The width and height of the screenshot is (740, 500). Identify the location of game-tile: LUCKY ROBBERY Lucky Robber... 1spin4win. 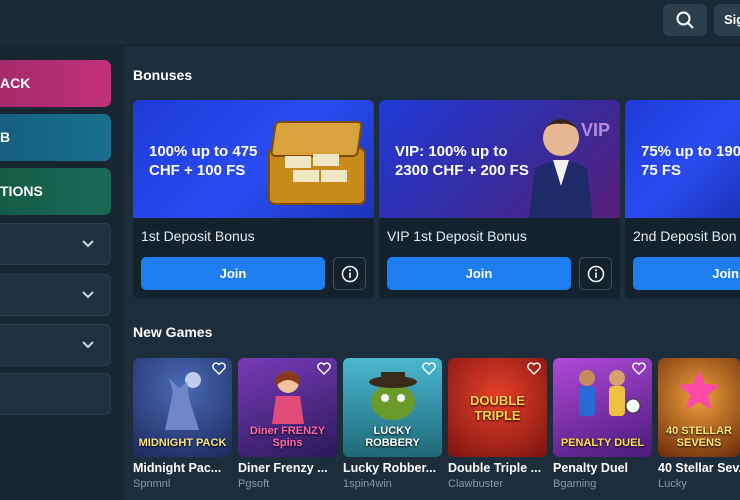
(392, 424).